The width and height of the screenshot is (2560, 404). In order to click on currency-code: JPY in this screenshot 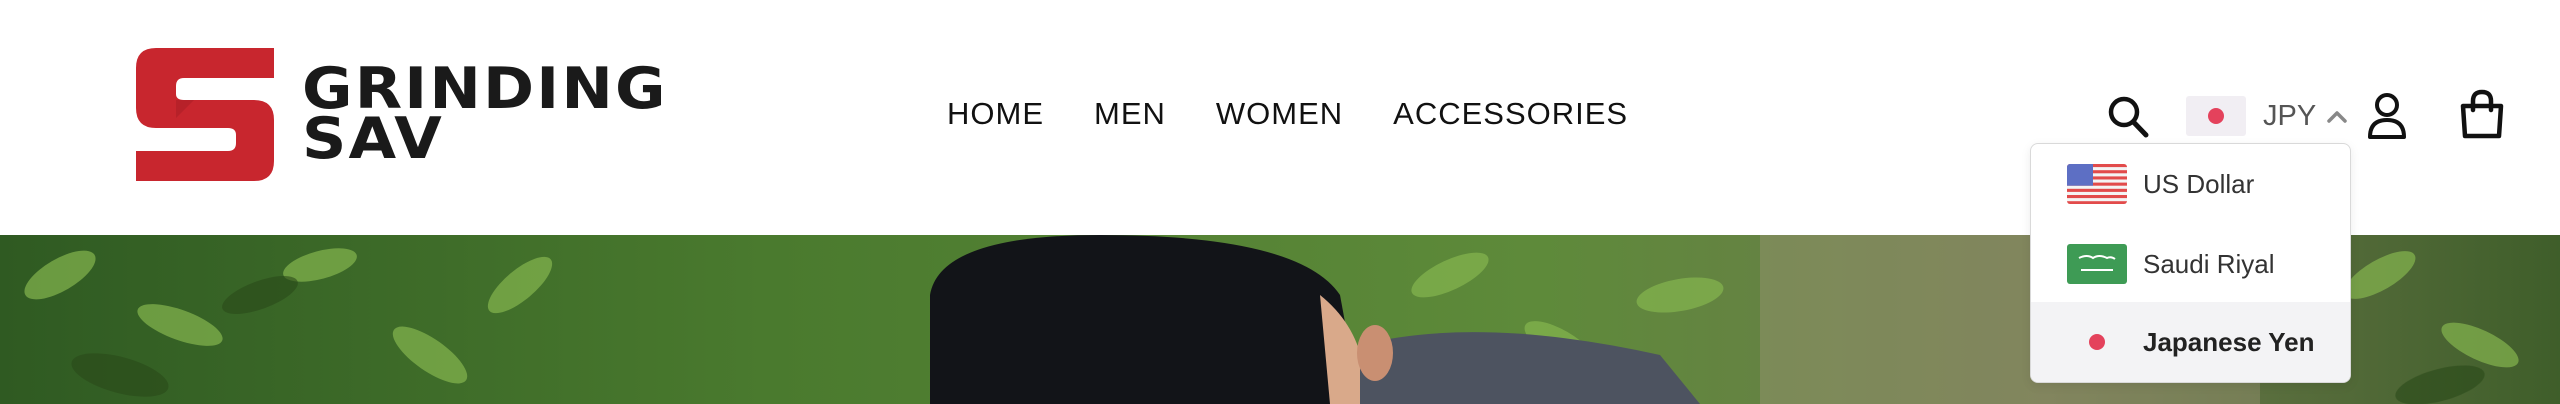, I will do `click(2290, 115)`.